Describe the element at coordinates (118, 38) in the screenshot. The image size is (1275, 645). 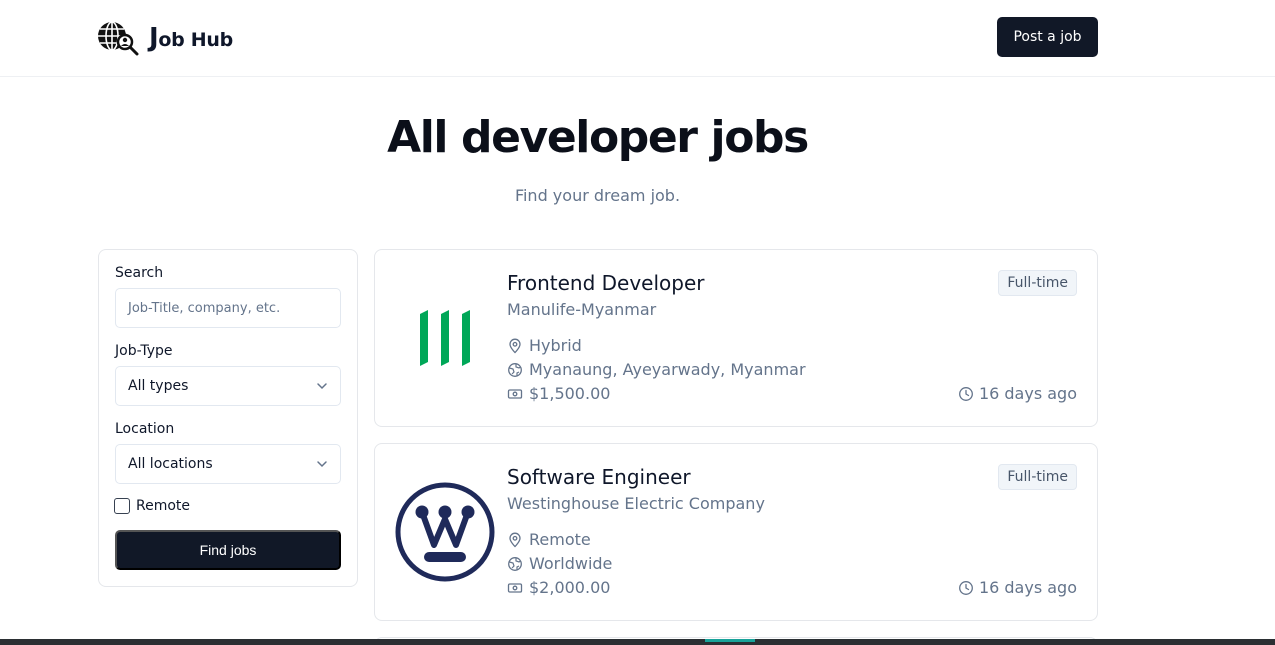
I see `globe-search-icon` at that location.